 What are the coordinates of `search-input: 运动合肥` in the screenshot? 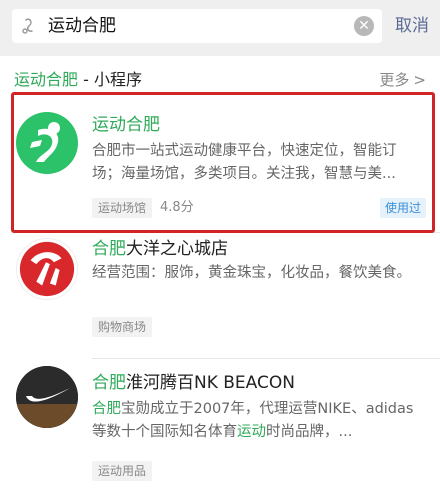 It's located at (82, 26).